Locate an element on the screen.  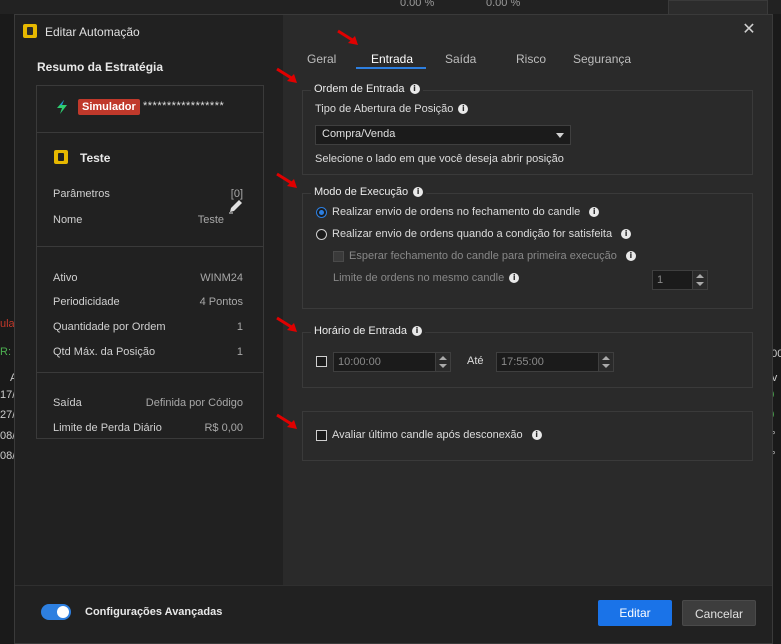
background-pct-right: 0.00 % is located at coordinates (503, 4).